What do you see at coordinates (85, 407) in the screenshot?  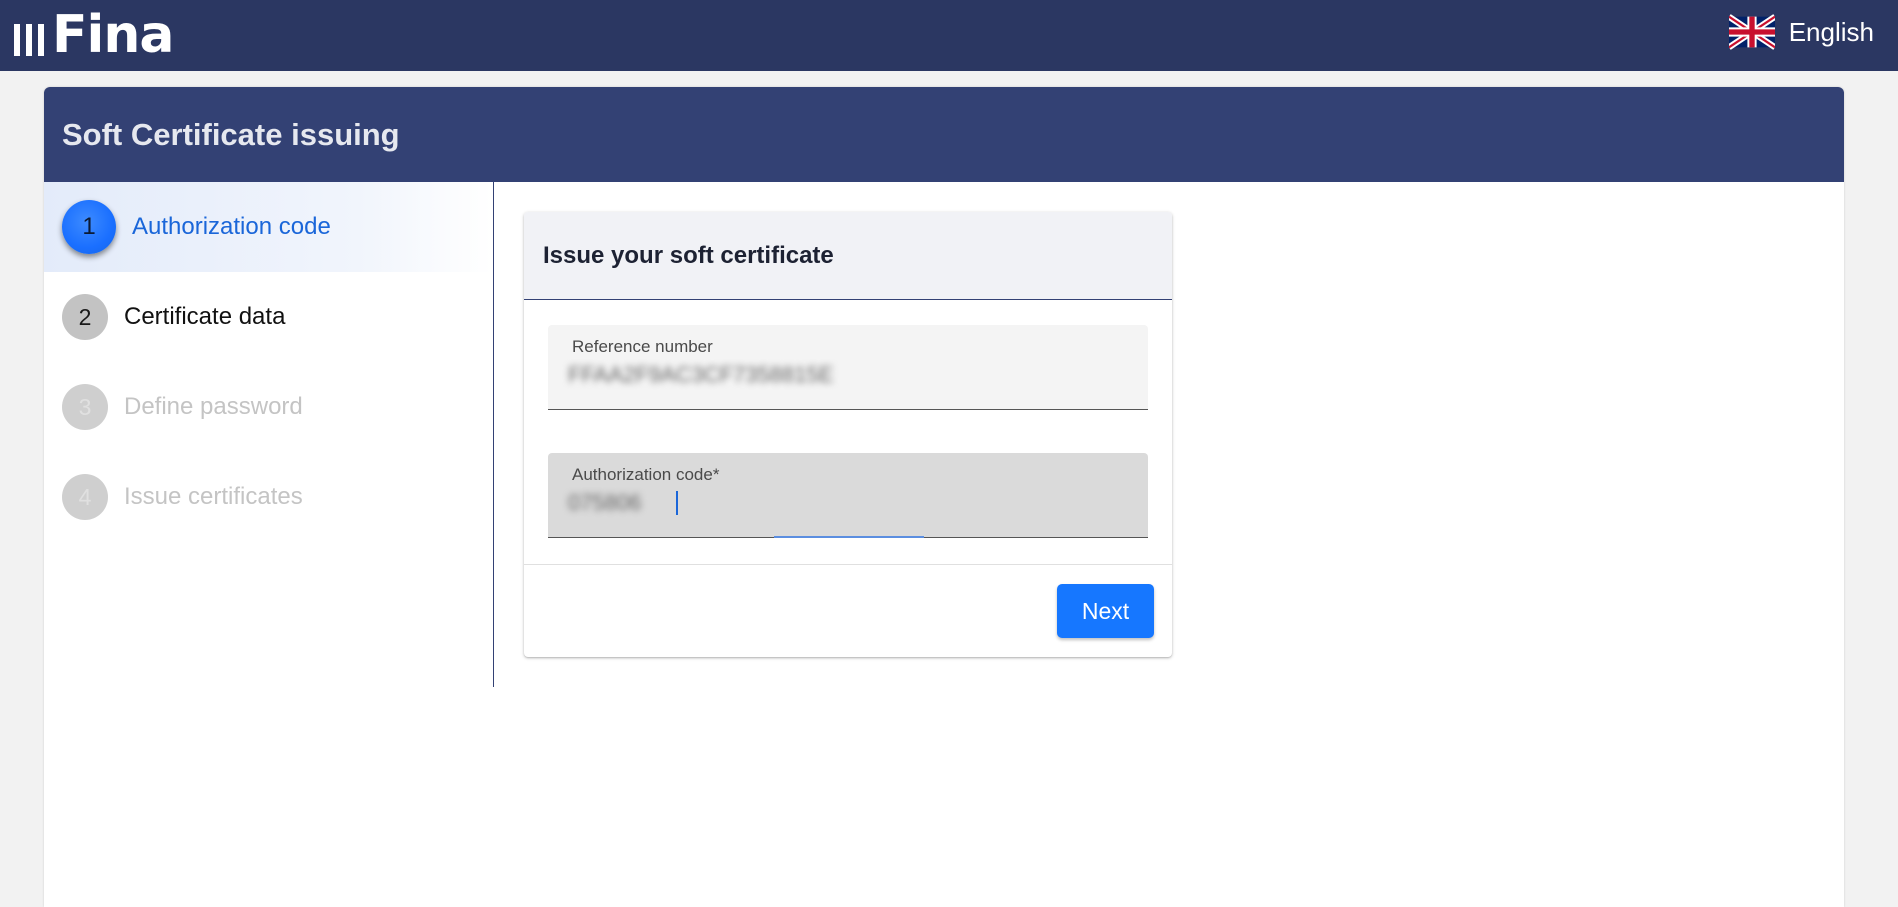 I see `step-number: 3` at bounding box center [85, 407].